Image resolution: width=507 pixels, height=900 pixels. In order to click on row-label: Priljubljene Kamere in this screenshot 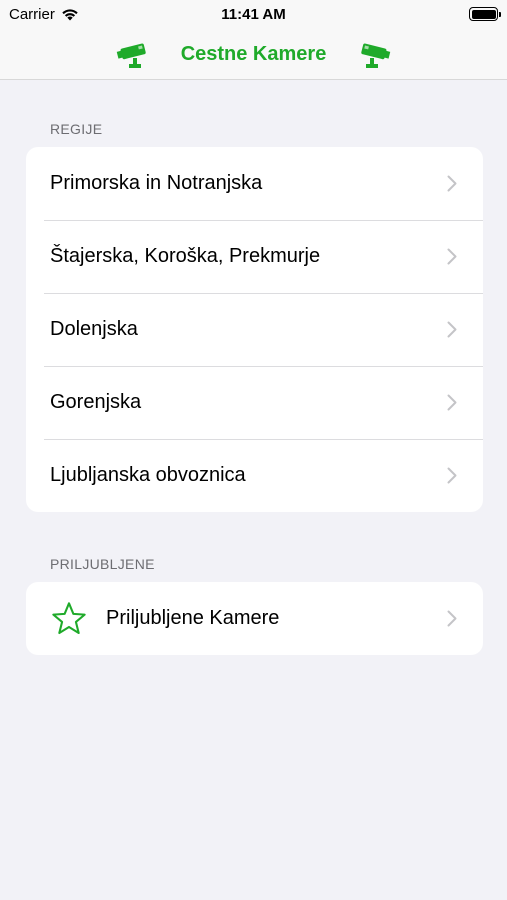, I will do `click(193, 618)`.